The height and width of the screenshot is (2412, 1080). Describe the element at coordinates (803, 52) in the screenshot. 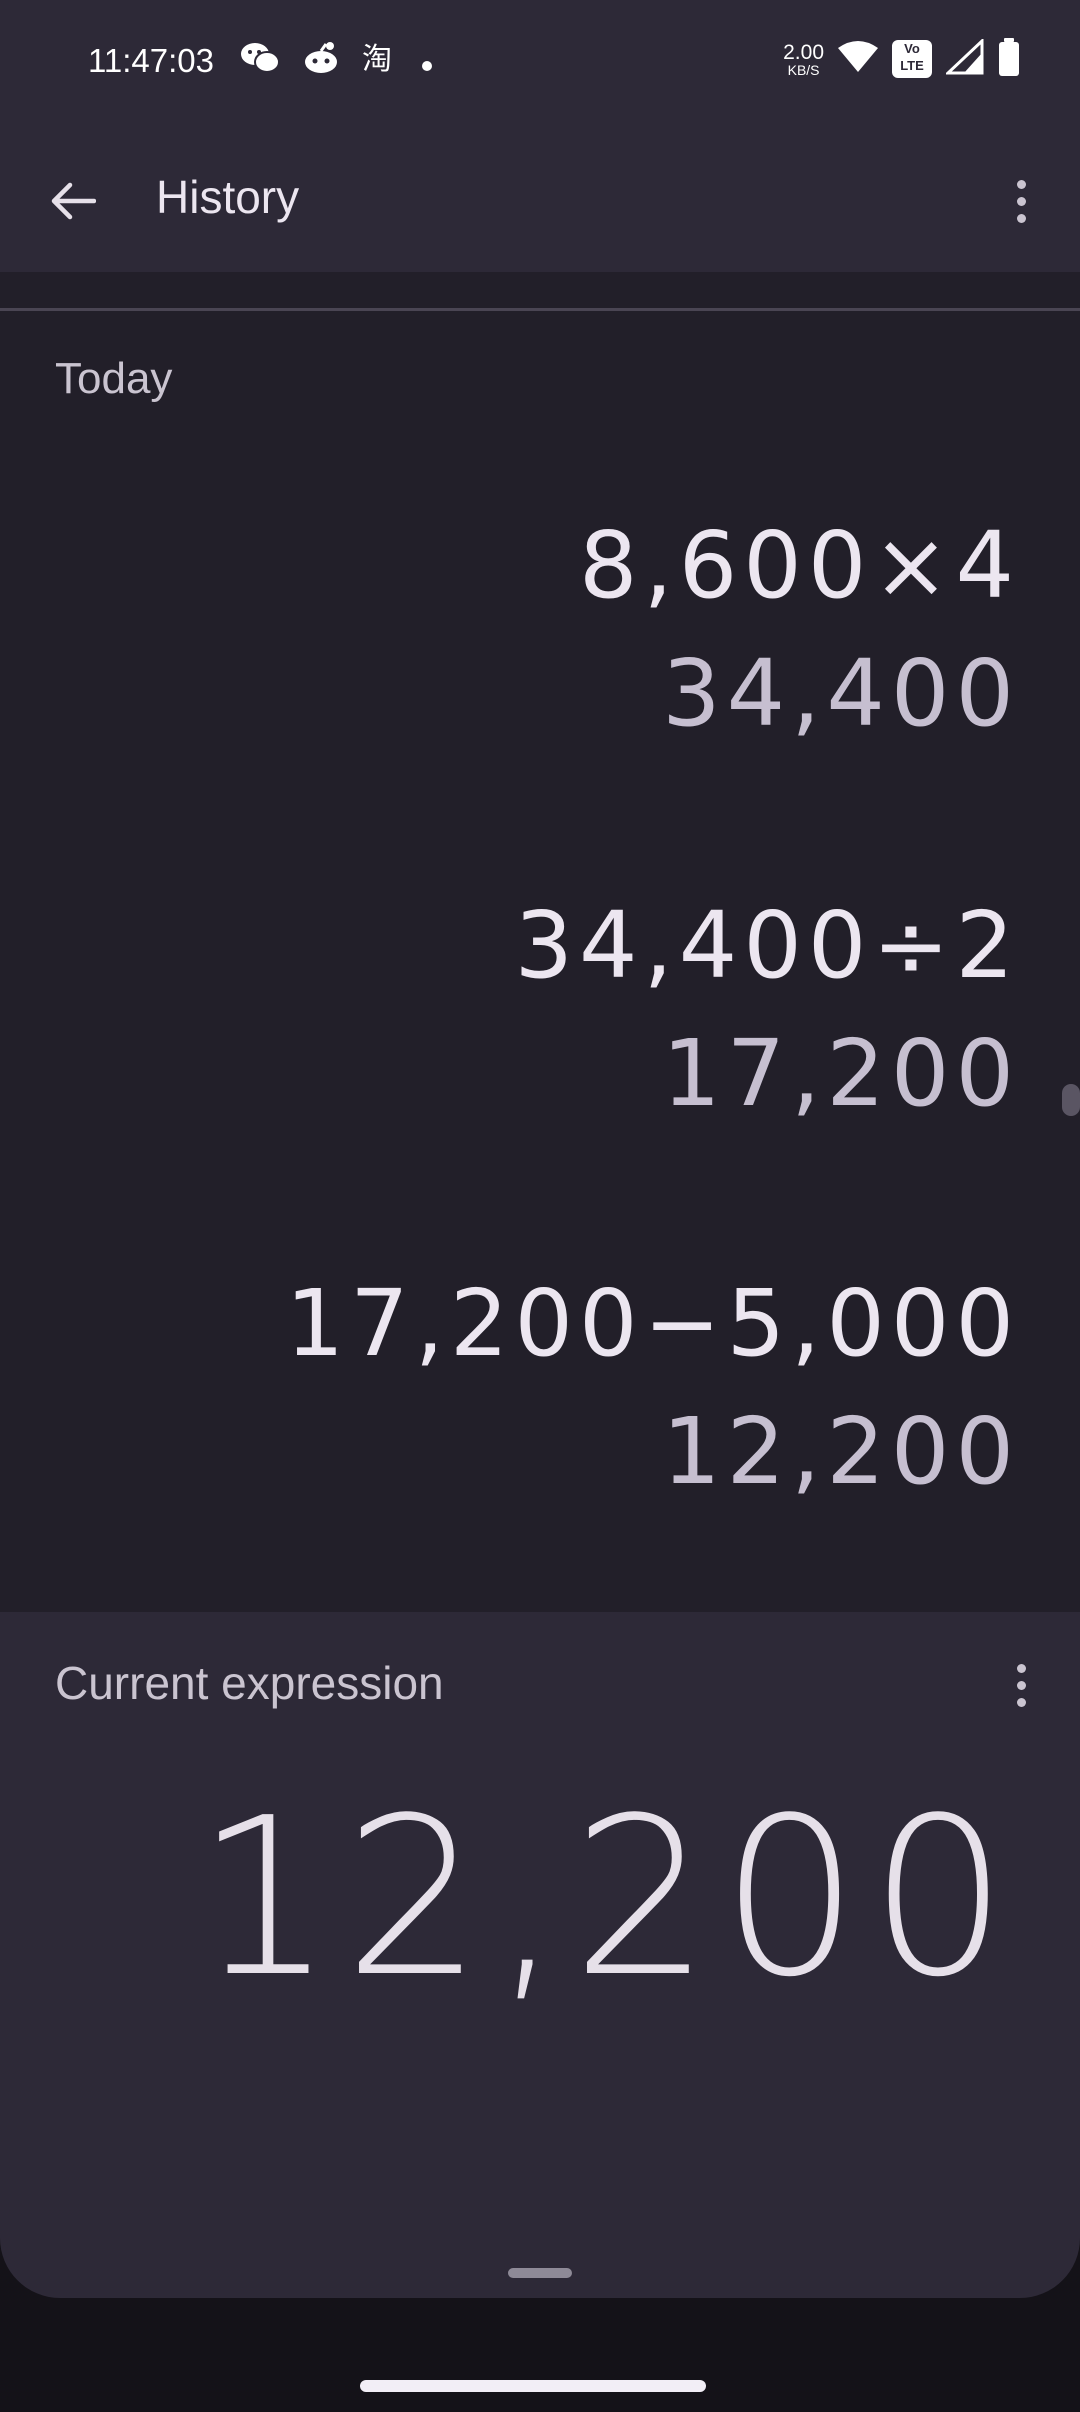

I see `net-speed-value: 2.00` at that location.